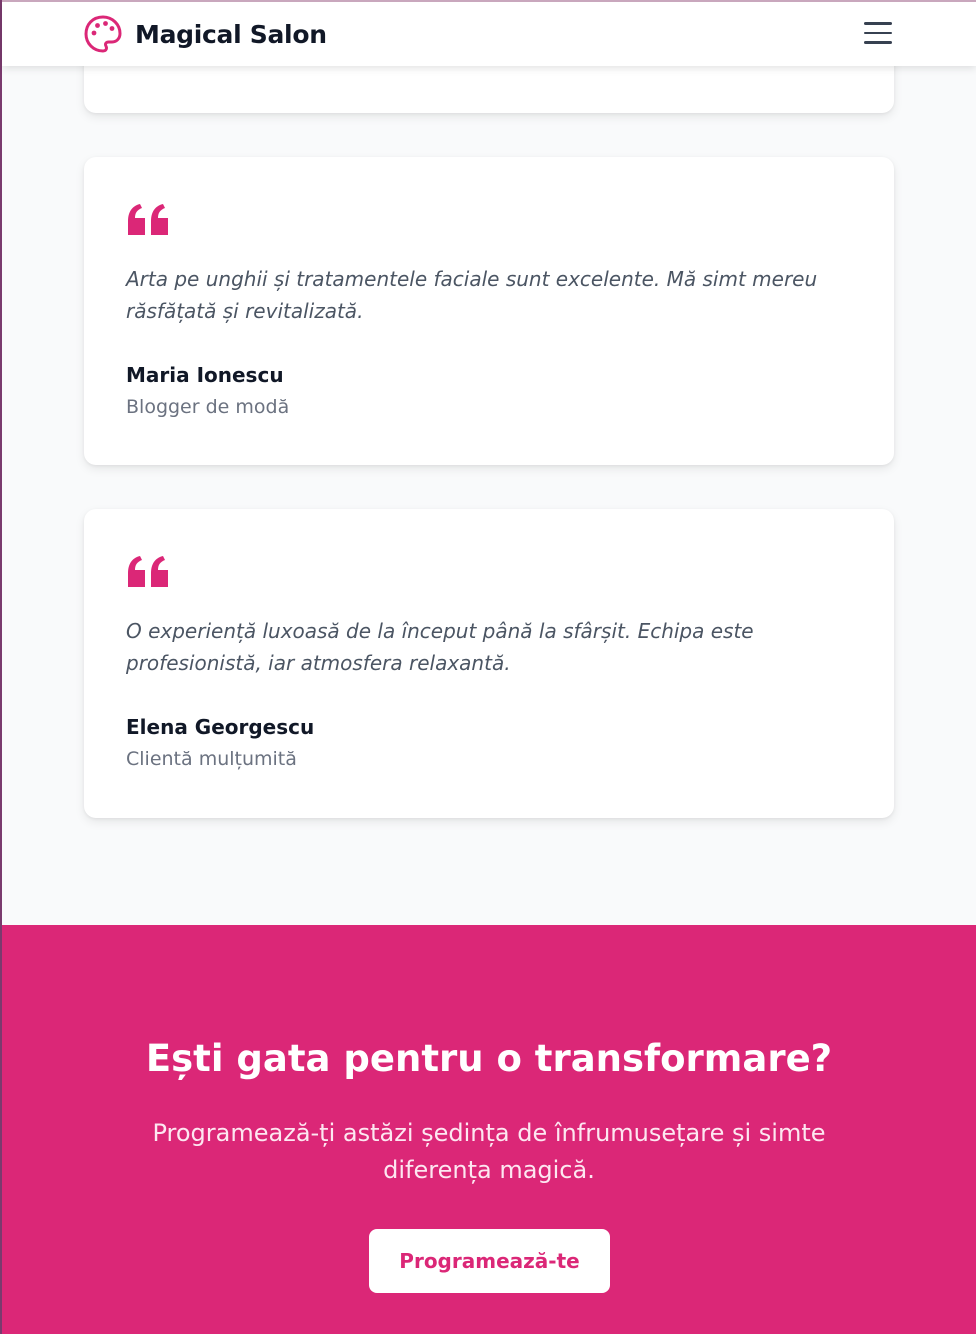  What do you see at coordinates (489, 33) in the screenshot?
I see `top-navbar: Magical Salon` at bounding box center [489, 33].